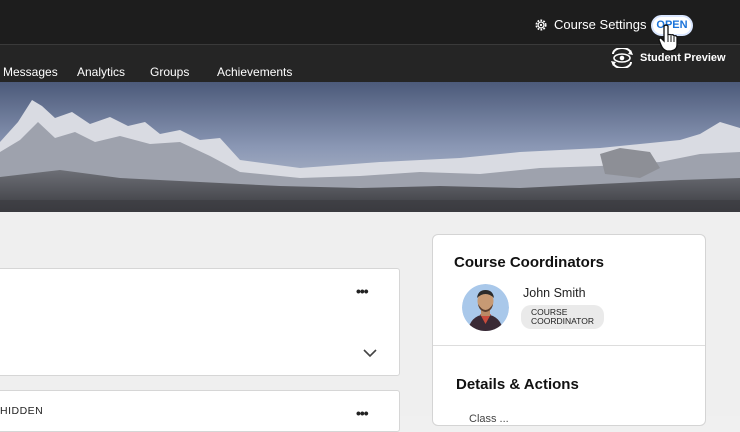  I want to click on hand-cursor-icon, so click(668, 38).